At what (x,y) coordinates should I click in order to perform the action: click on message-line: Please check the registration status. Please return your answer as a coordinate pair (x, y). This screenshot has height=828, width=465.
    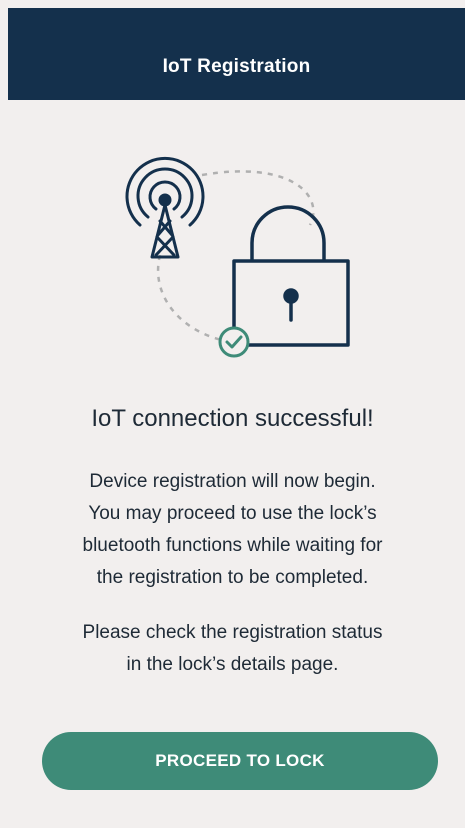
    Looking at the image, I should click on (232, 632).